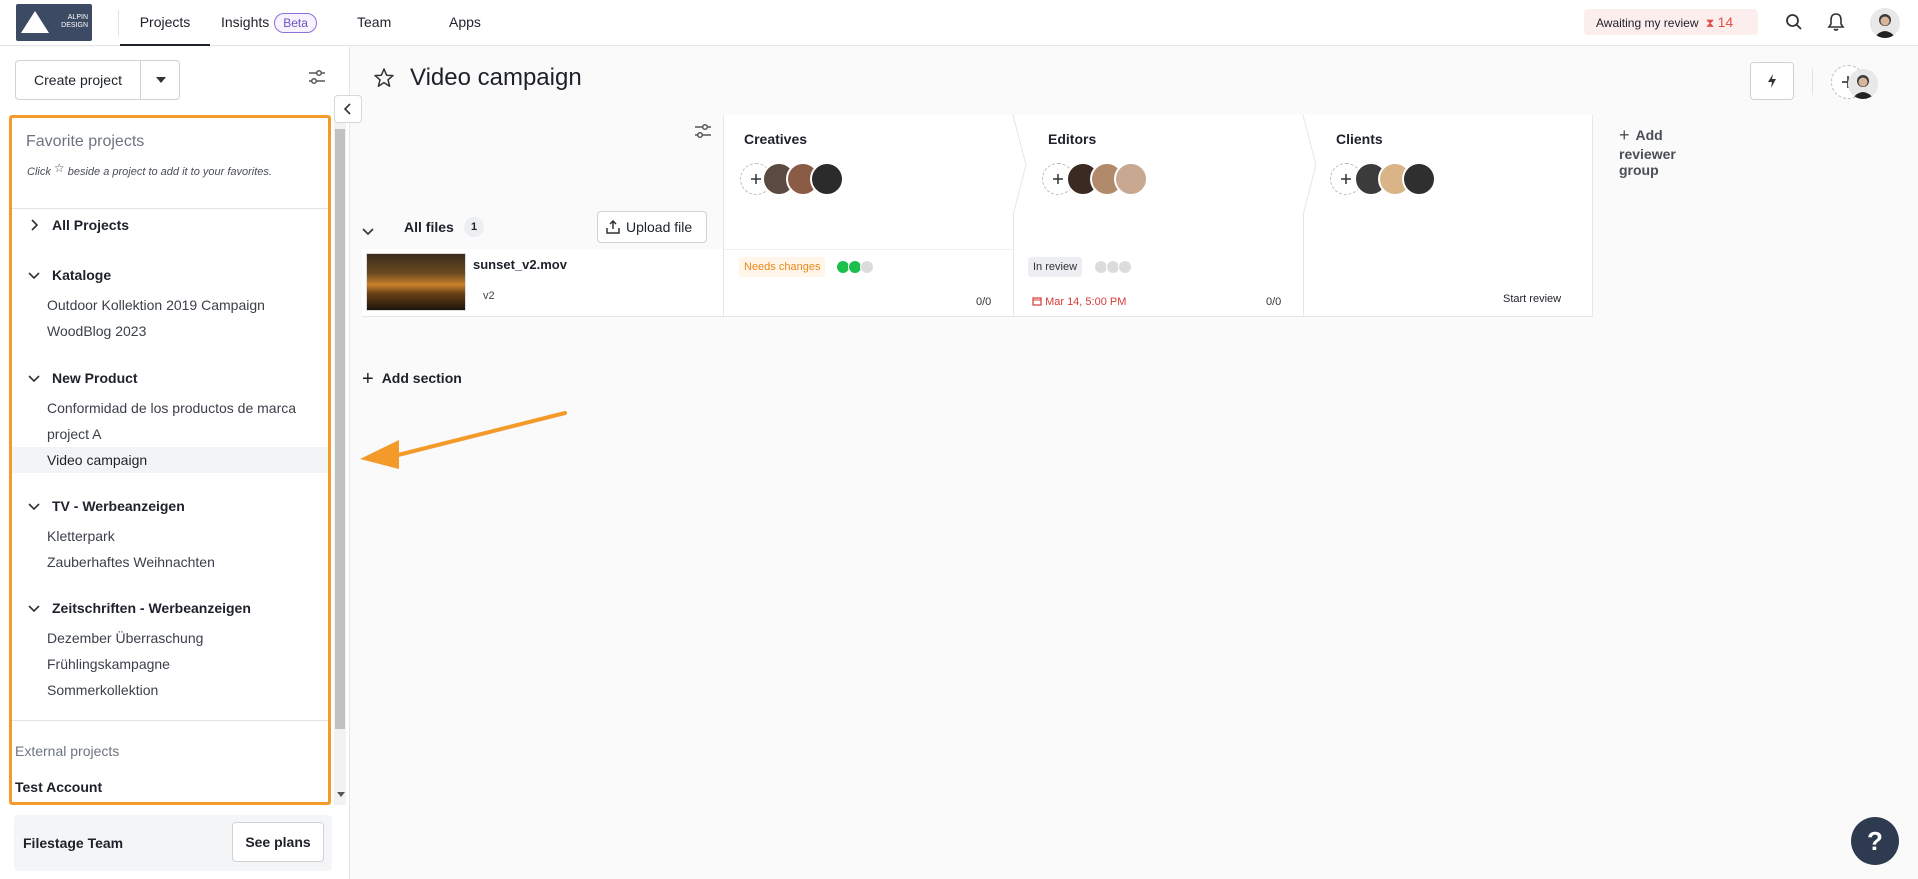 This screenshot has height=879, width=1918. Describe the element at coordinates (782, 267) in the screenshot. I see `status-badge-needs-changes: Needs changes` at that location.